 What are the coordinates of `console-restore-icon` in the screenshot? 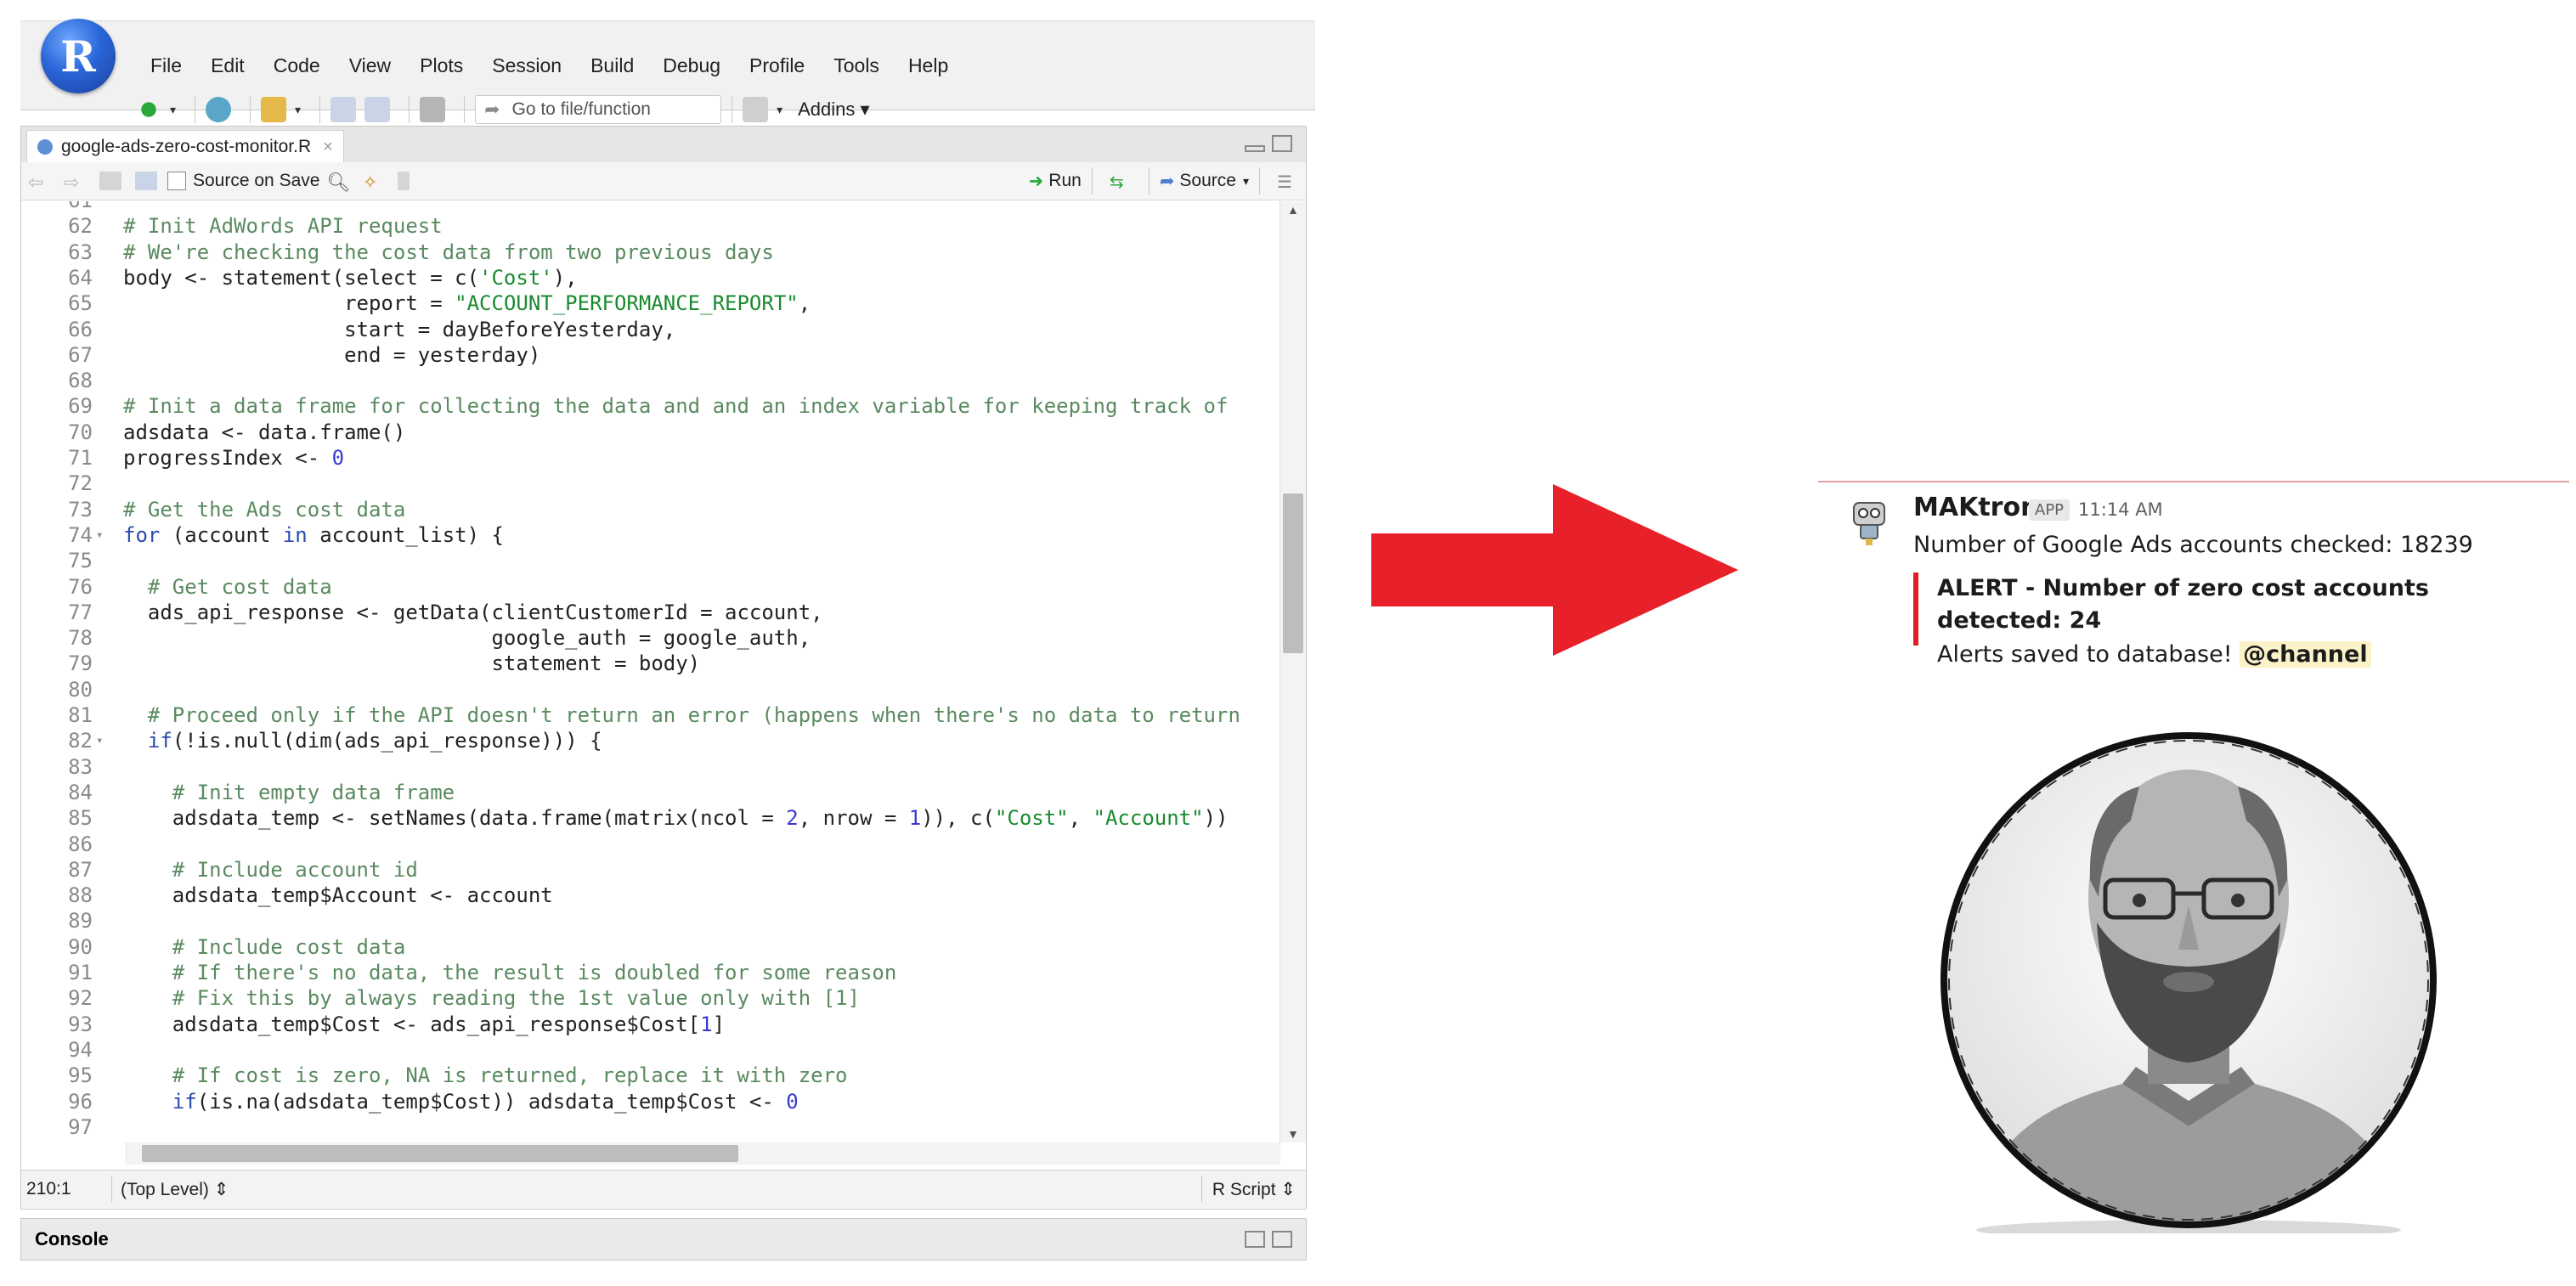 It's located at (1255, 1239).